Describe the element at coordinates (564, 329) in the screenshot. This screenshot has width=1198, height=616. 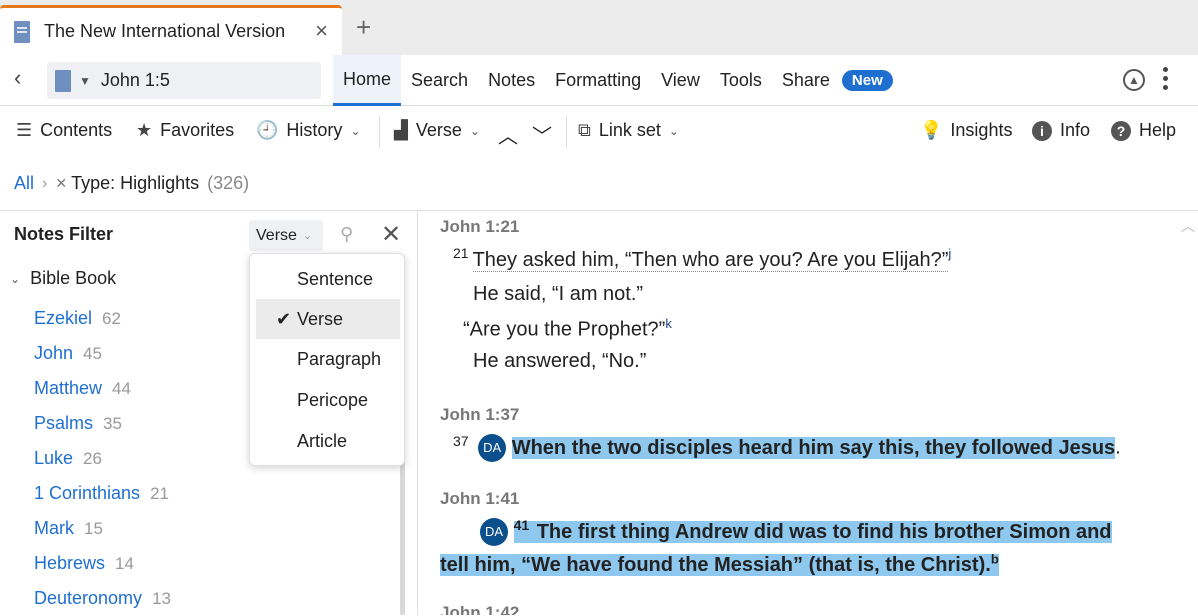
I see `verse-text: “Are you the Prophet?”` at that location.